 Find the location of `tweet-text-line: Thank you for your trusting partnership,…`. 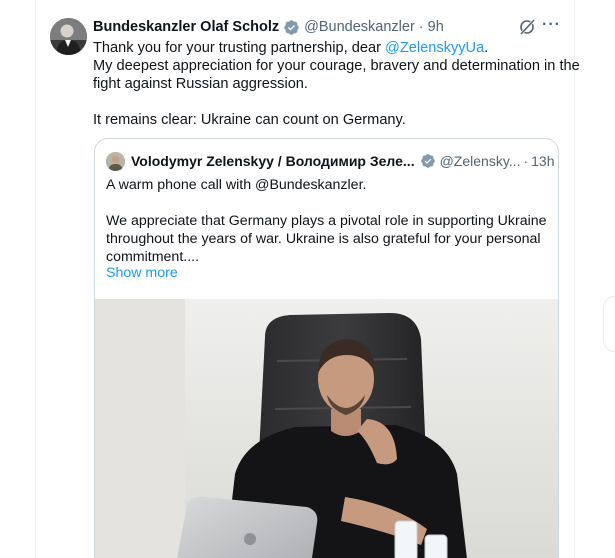

tweet-text-line: Thank you for your trusting partnership,… is located at coordinates (330, 48).